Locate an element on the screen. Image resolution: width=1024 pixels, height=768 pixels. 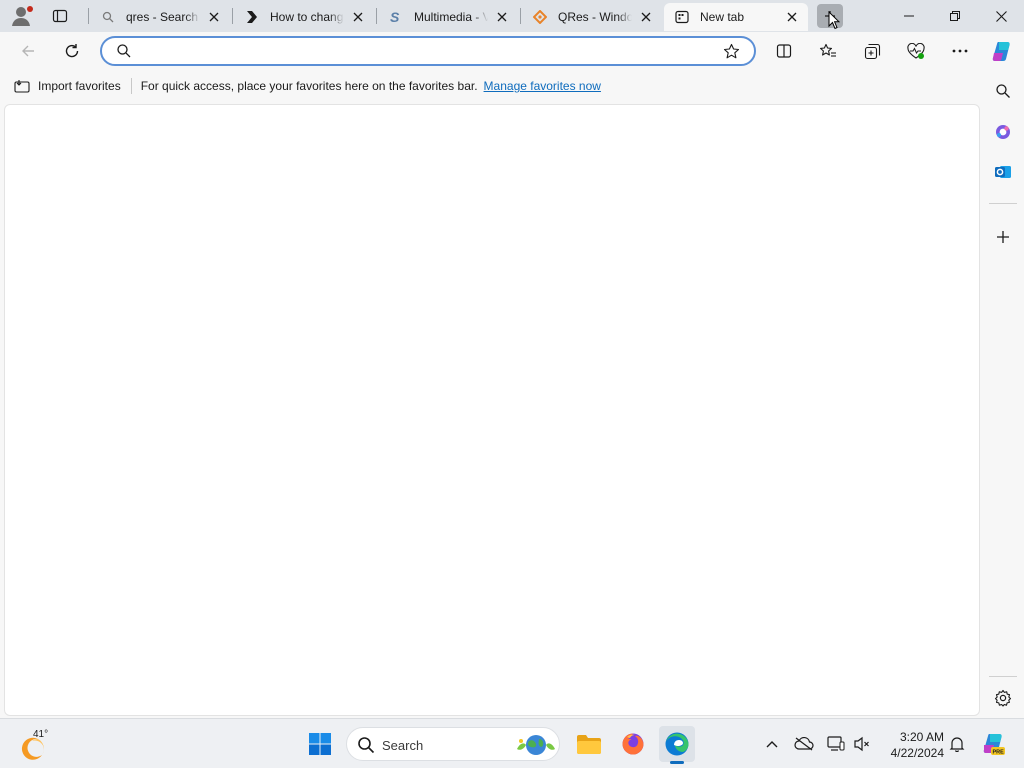
more-dots-icon is located at coordinates (960, 51).